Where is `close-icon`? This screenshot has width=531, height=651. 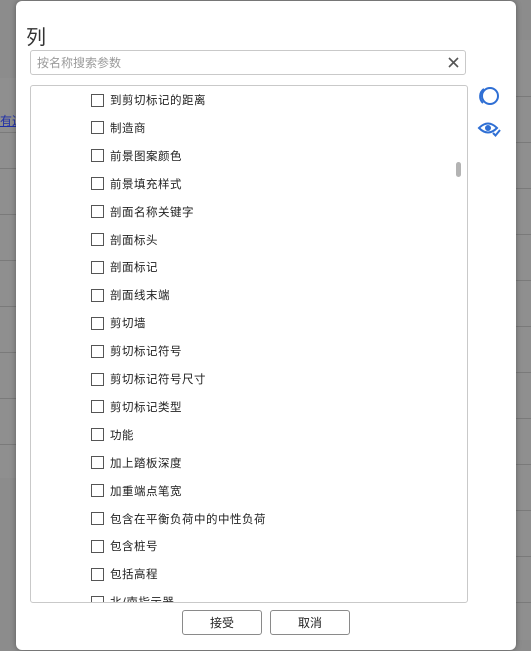
close-icon is located at coordinates (453, 62).